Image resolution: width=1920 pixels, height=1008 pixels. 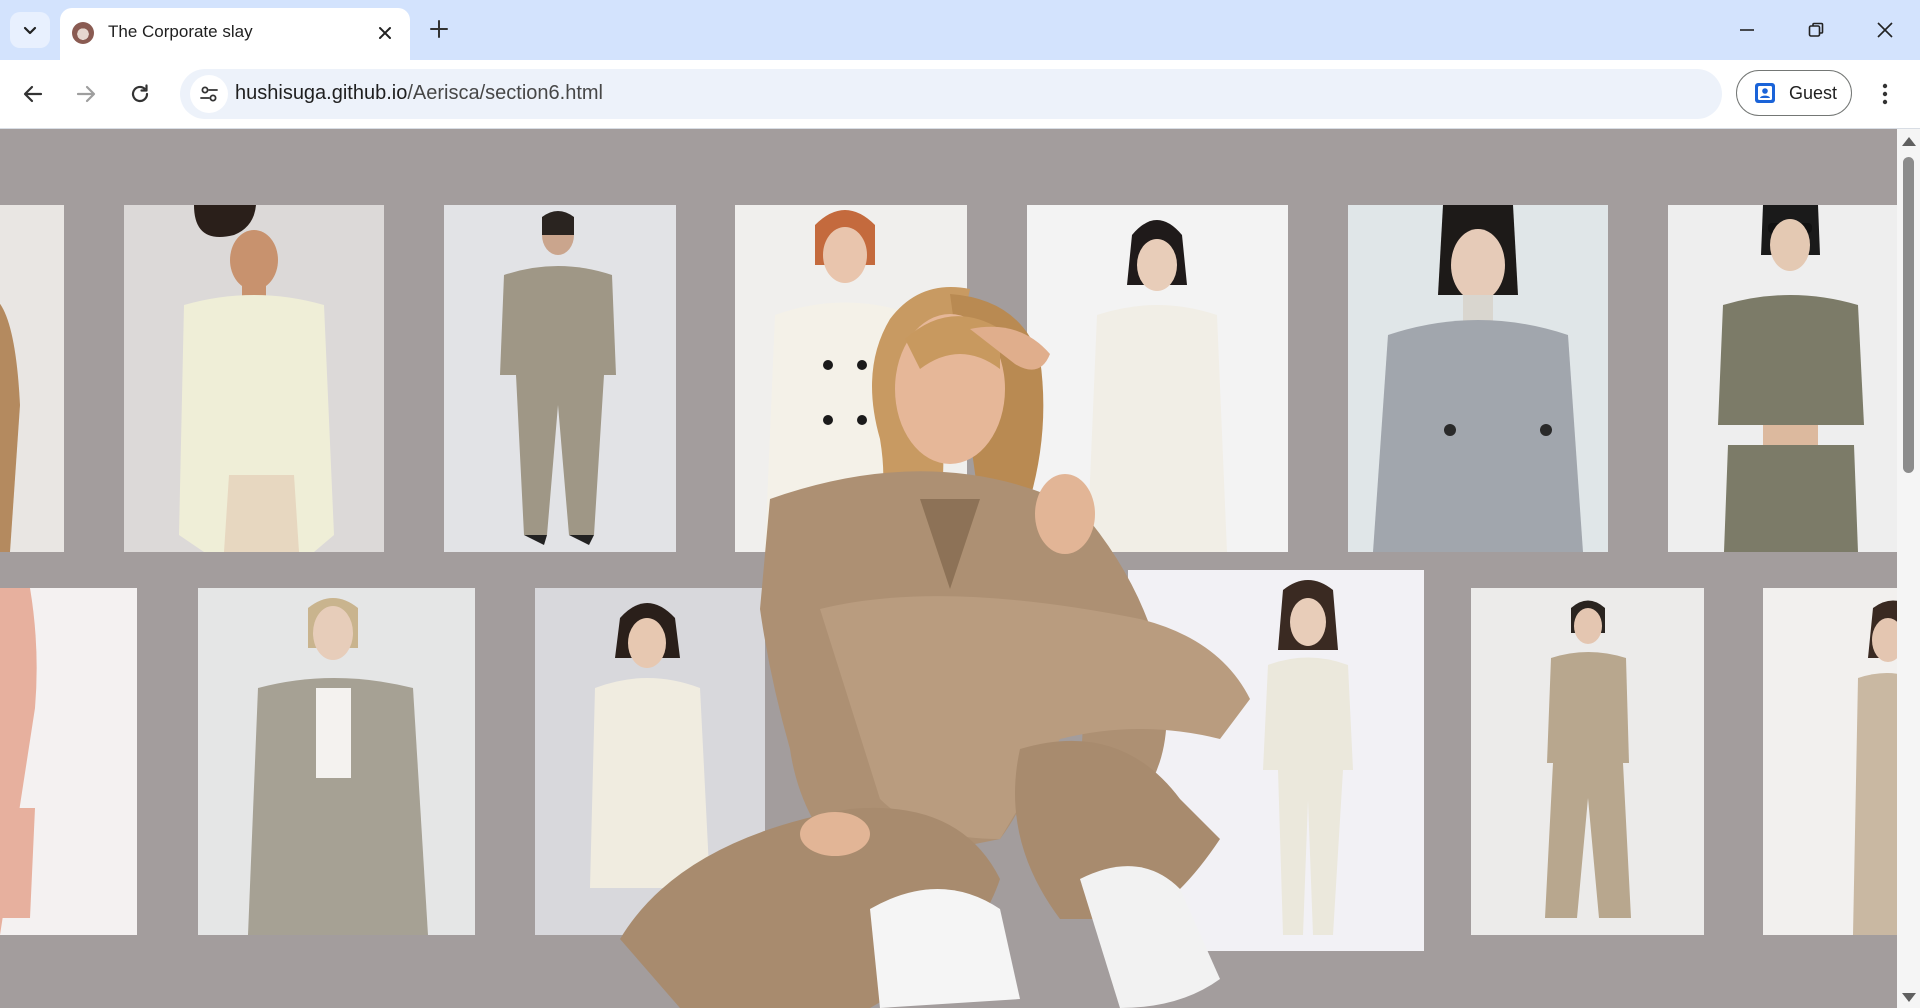 I want to click on arrow-left-icon, so click(x=33, y=94).